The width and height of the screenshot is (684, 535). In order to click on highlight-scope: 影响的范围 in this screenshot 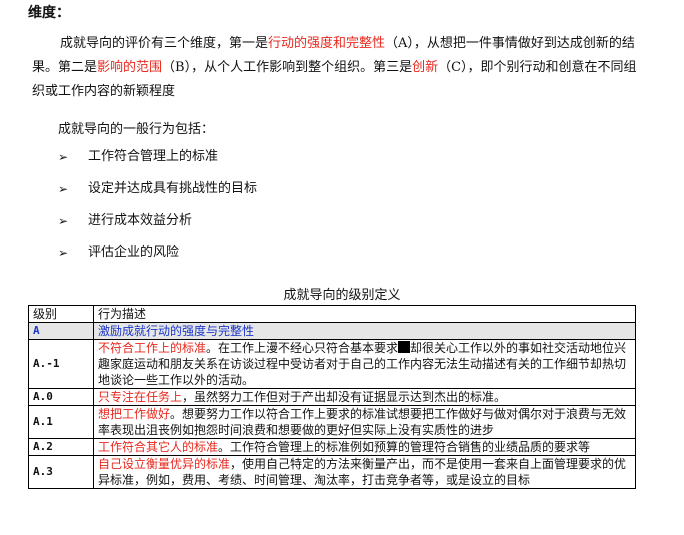, I will do `click(130, 67)`.